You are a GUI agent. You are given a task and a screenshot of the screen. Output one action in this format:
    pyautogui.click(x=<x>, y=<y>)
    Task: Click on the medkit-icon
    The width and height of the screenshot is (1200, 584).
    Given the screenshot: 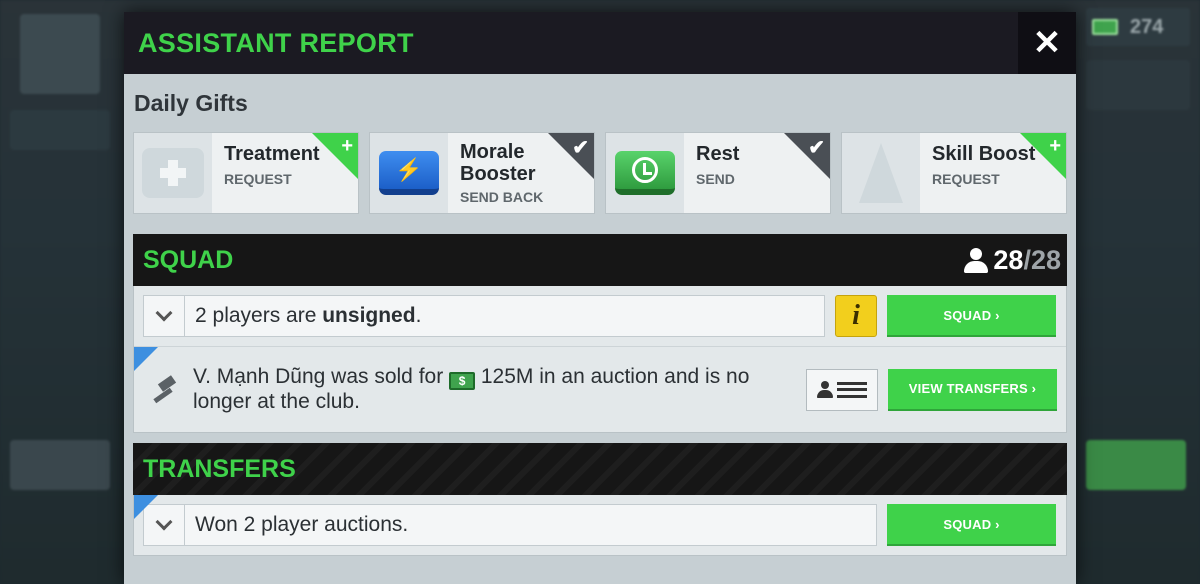 What is the action you would take?
    pyautogui.click(x=173, y=173)
    